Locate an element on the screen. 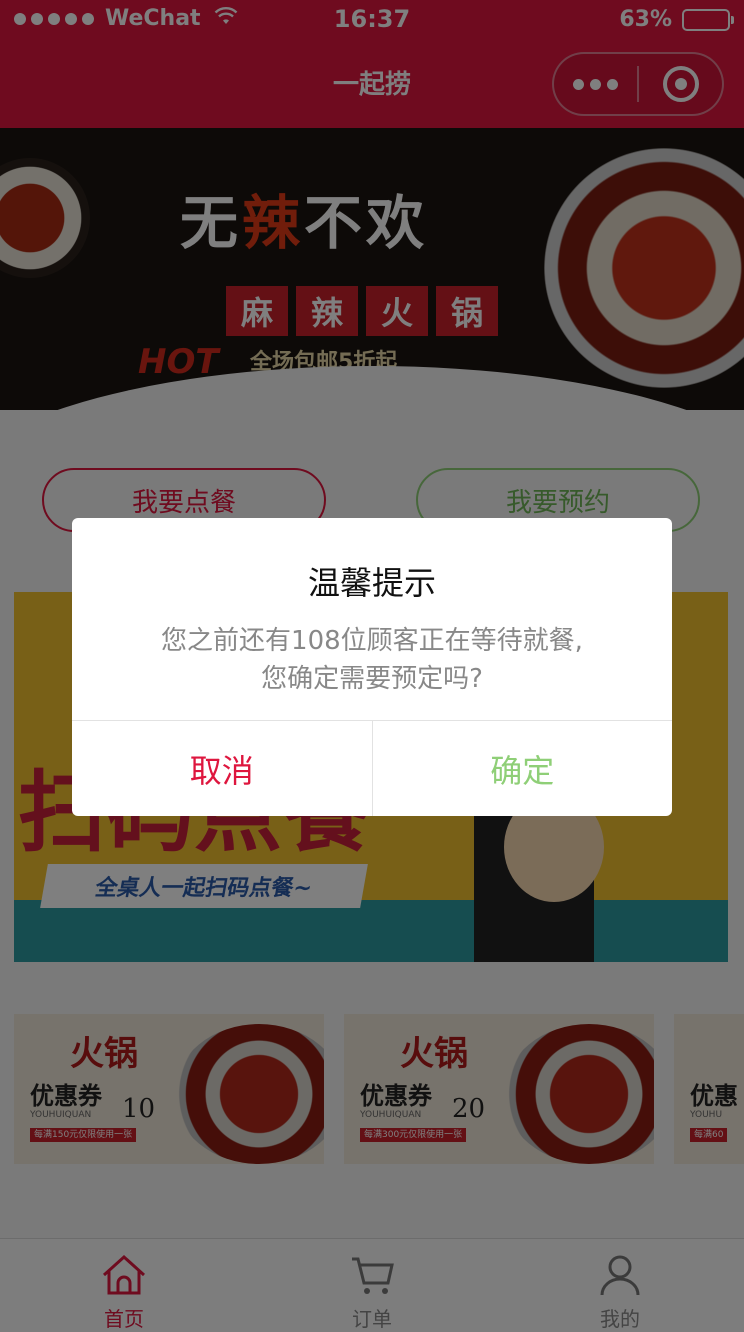 This screenshot has width=744, height=1332. dialog-actions: 取消 确定 is located at coordinates (372, 768).